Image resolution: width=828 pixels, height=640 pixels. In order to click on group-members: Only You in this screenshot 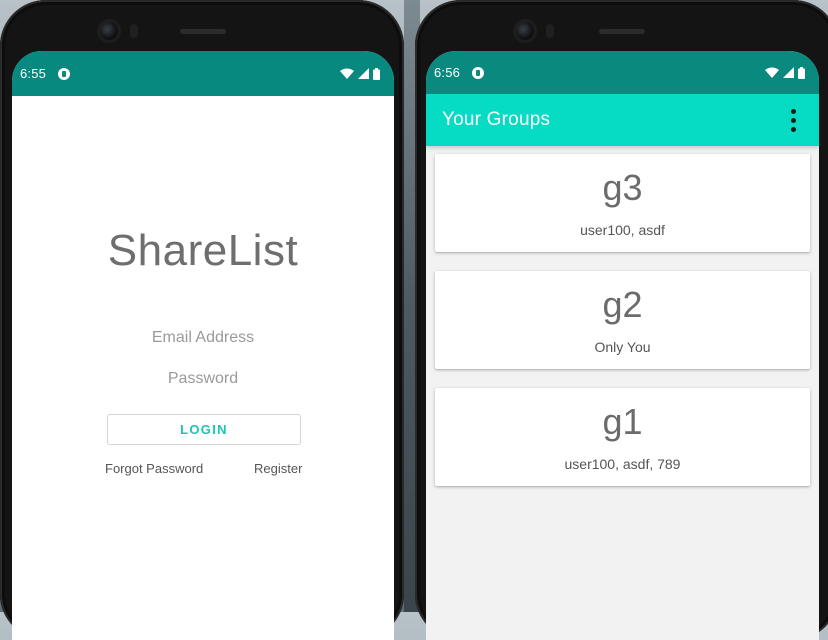, I will do `click(622, 347)`.